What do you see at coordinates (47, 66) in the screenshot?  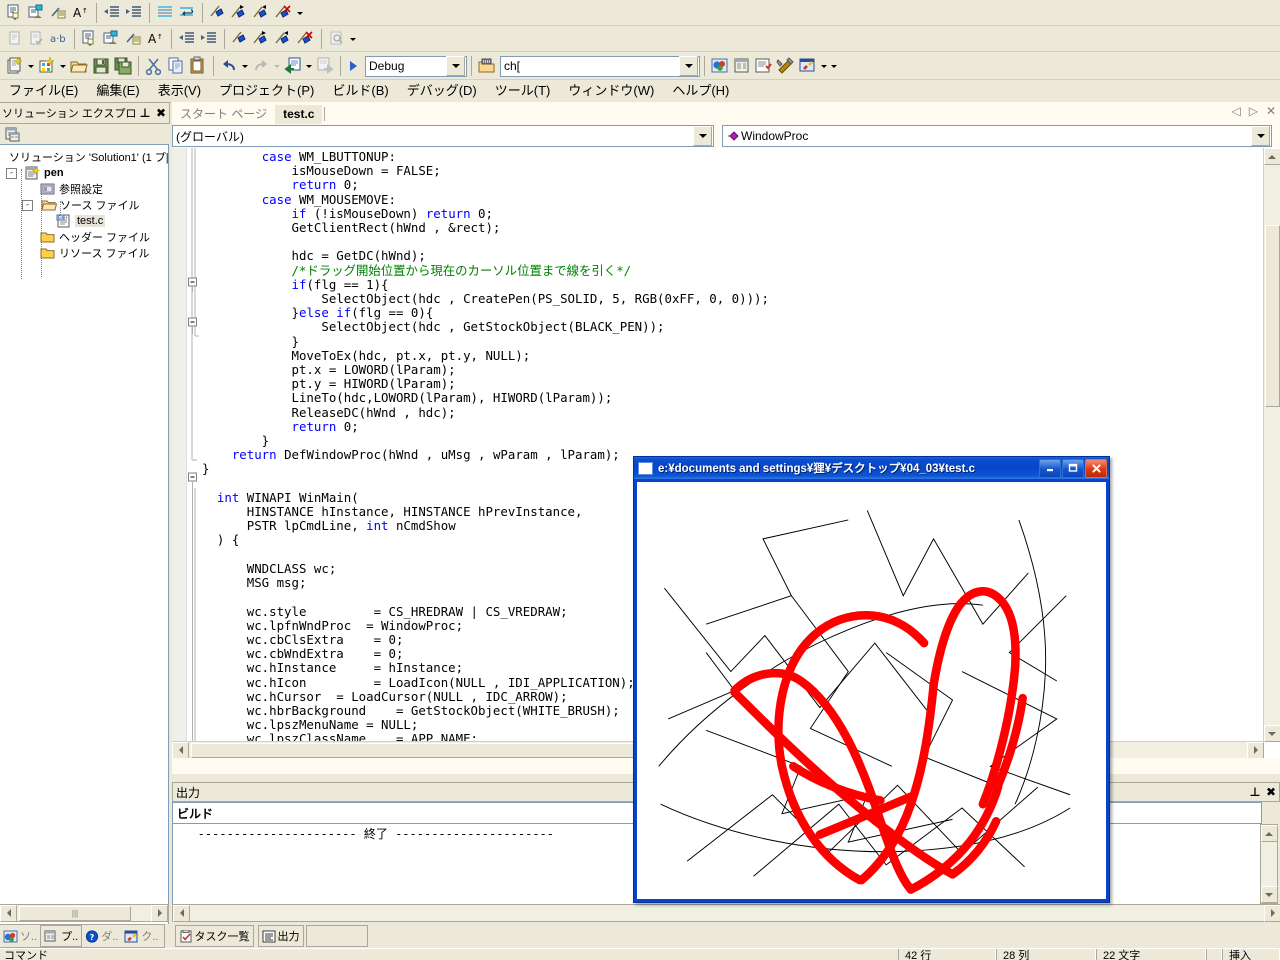 I see `add-item-icon` at bounding box center [47, 66].